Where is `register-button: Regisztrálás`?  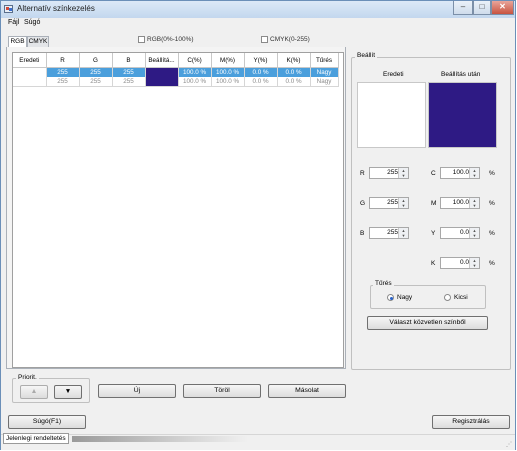 register-button: Regisztrálás is located at coordinates (471, 422).